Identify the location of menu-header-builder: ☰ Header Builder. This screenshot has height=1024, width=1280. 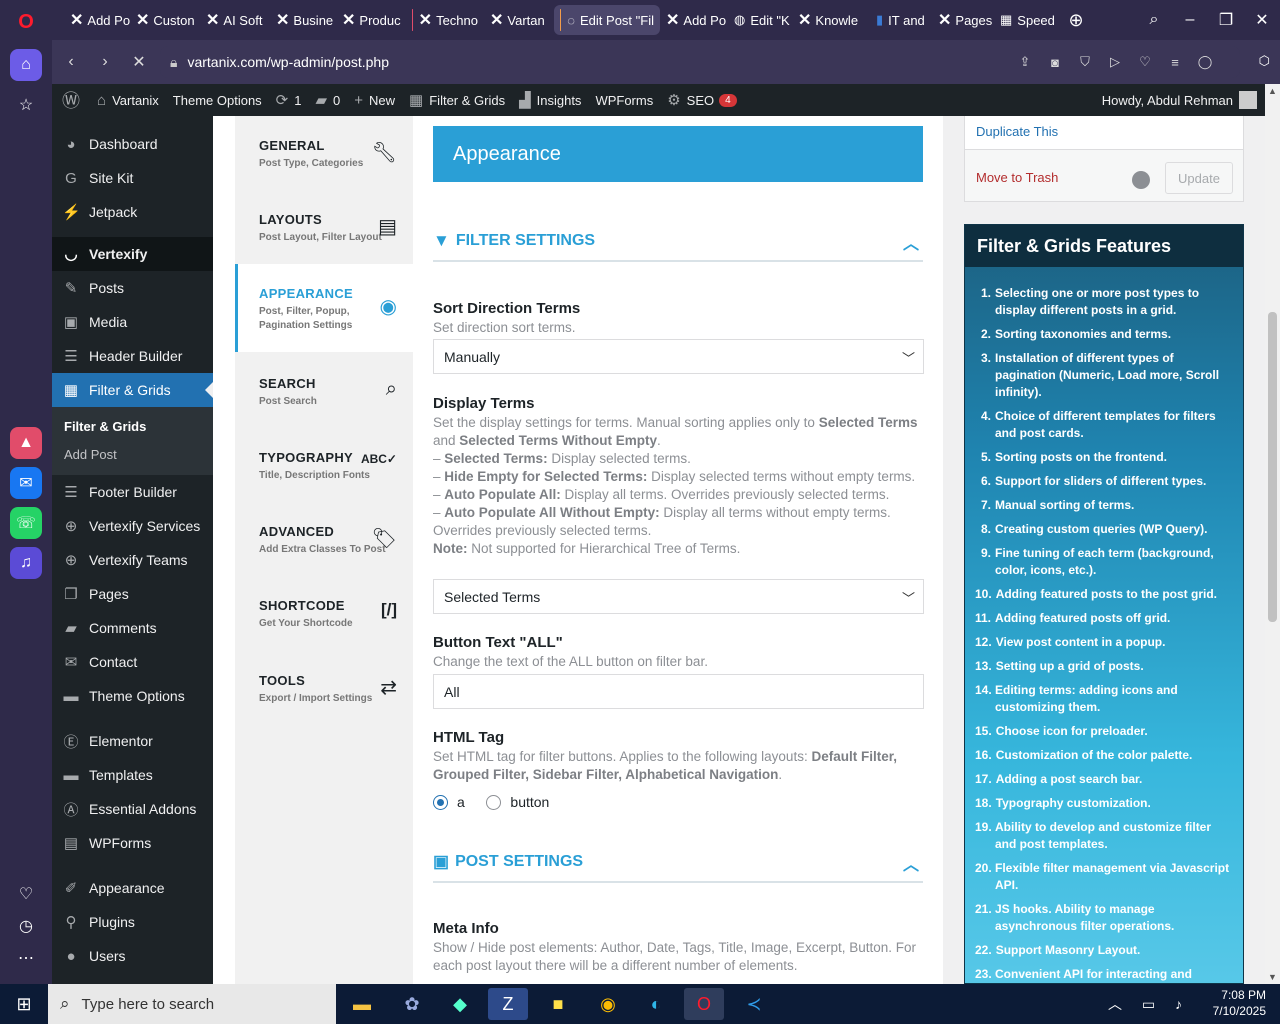
(132, 356).